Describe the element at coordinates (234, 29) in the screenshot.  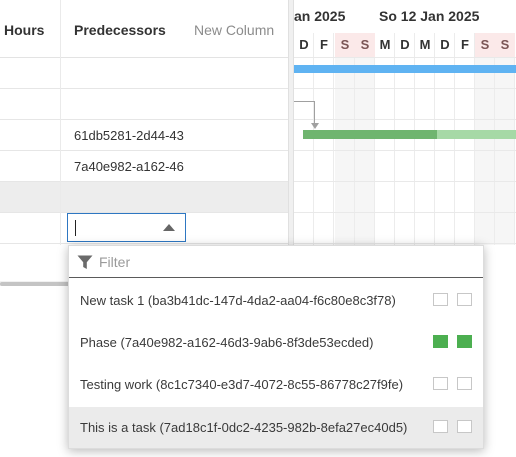
I see `column-header-new-column: New Column` at that location.